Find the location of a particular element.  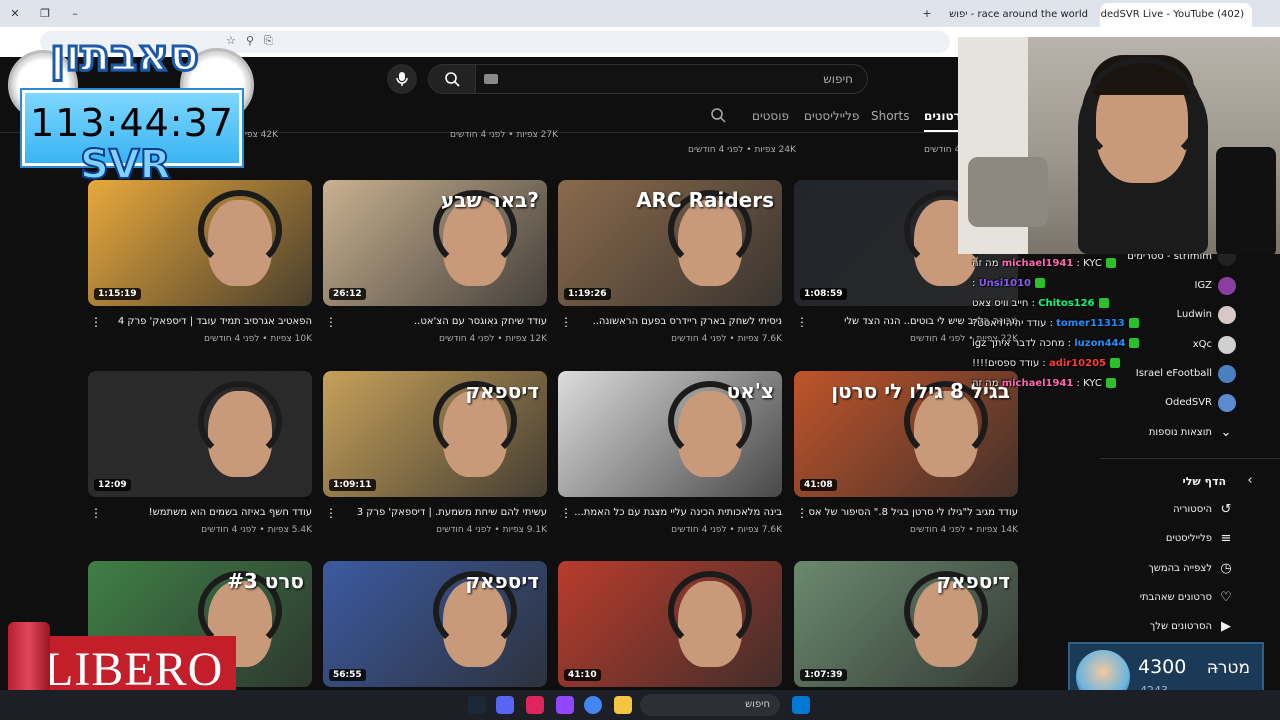

browser-tab: race around the world - יפוש ב is located at coordinates (1021, 15).